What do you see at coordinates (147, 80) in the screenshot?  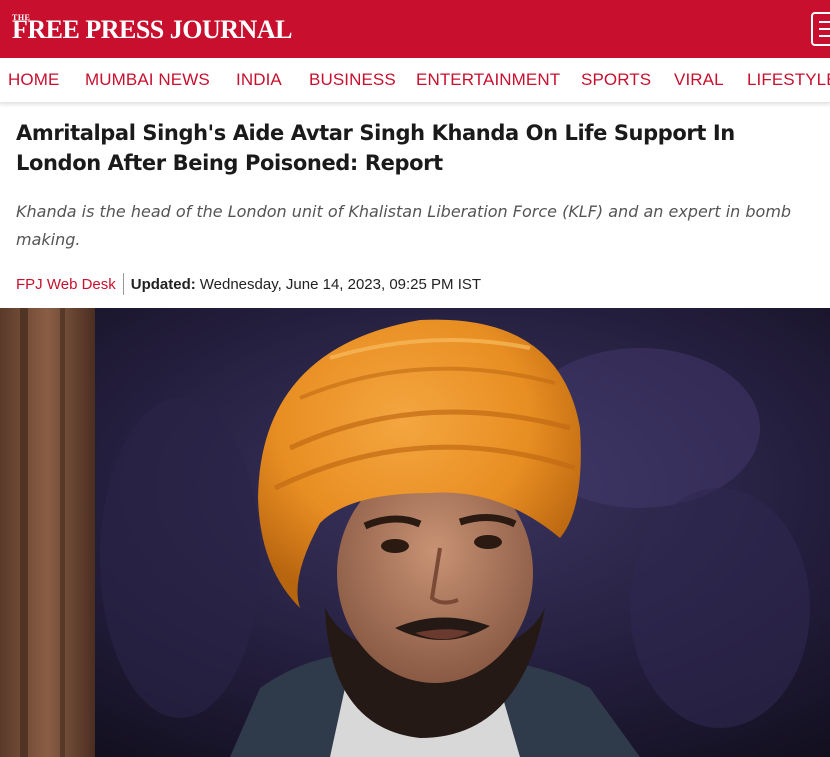 I see `nav-item-mumbai-news: MUMBAI NEWS` at bounding box center [147, 80].